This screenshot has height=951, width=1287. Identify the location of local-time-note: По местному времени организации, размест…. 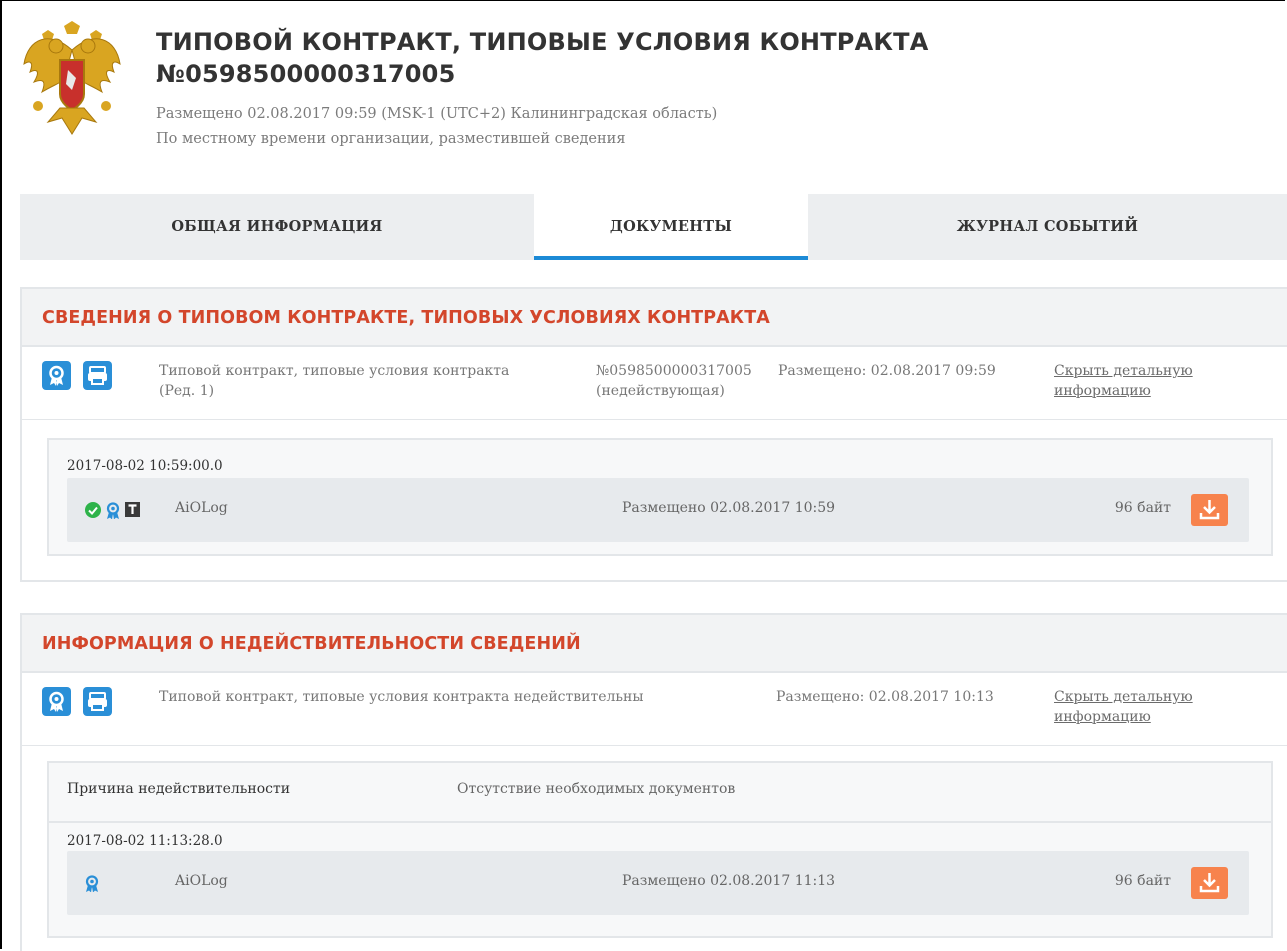
(391, 139).